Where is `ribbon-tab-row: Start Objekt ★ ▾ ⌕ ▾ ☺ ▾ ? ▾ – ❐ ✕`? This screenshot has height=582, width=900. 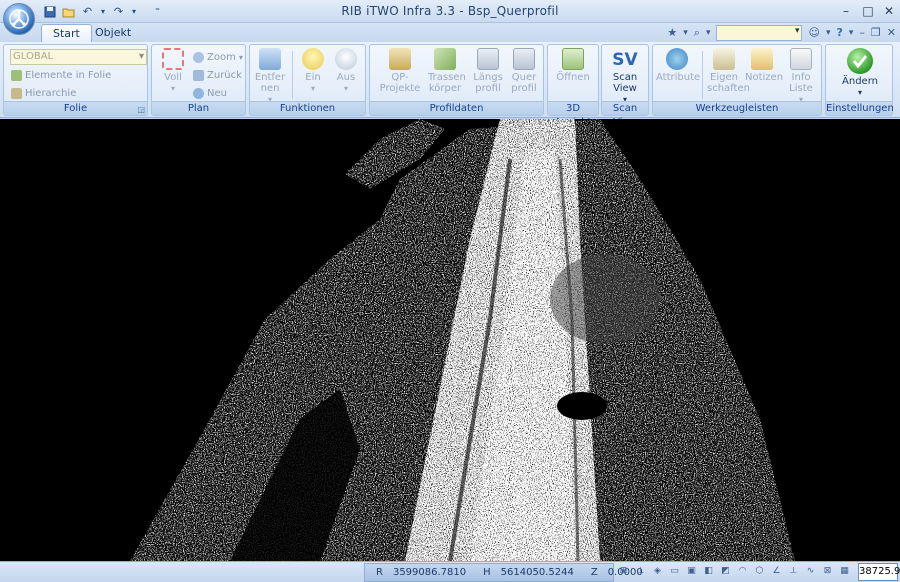 ribbon-tab-row: Start Objekt ★ ▾ ⌕ ▾ ☺ ▾ ? ▾ – ❐ ✕ is located at coordinates (450, 32).